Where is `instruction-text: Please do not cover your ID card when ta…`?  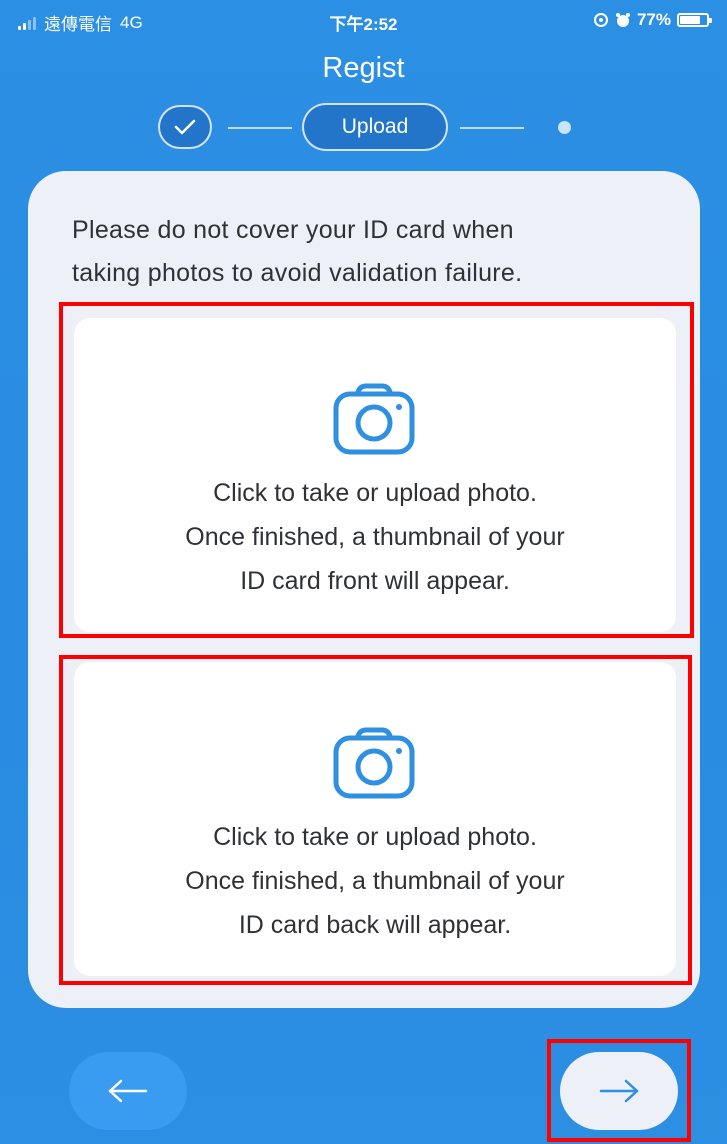
instruction-text: Please do not cover your ID card when ta… is located at coordinates (372, 252).